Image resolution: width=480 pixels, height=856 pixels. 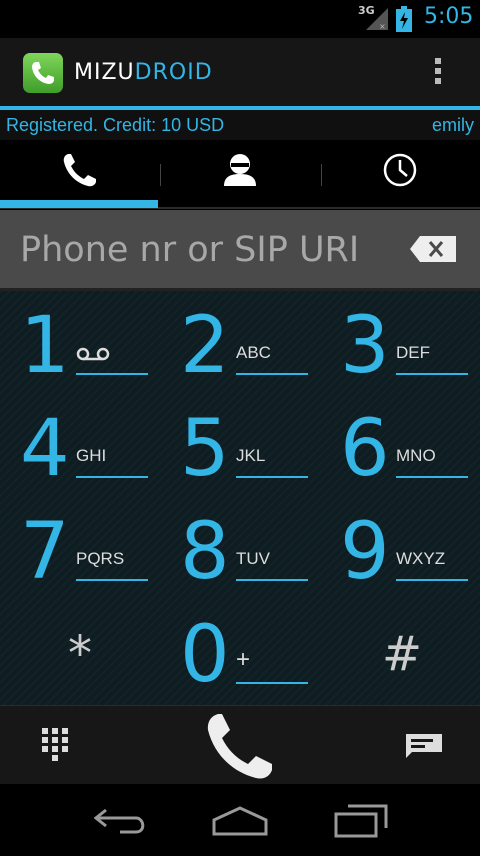 What do you see at coordinates (416, 455) in the screenshot?
I see `key-letters: MNO` at bounding box center [416, 455].